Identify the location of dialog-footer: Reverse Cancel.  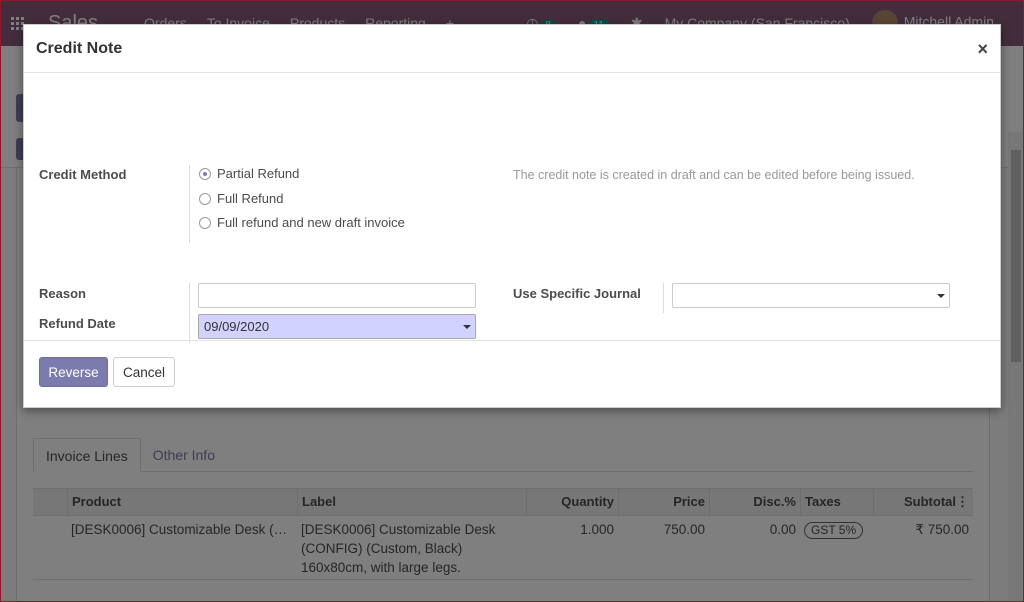
(512, 374).